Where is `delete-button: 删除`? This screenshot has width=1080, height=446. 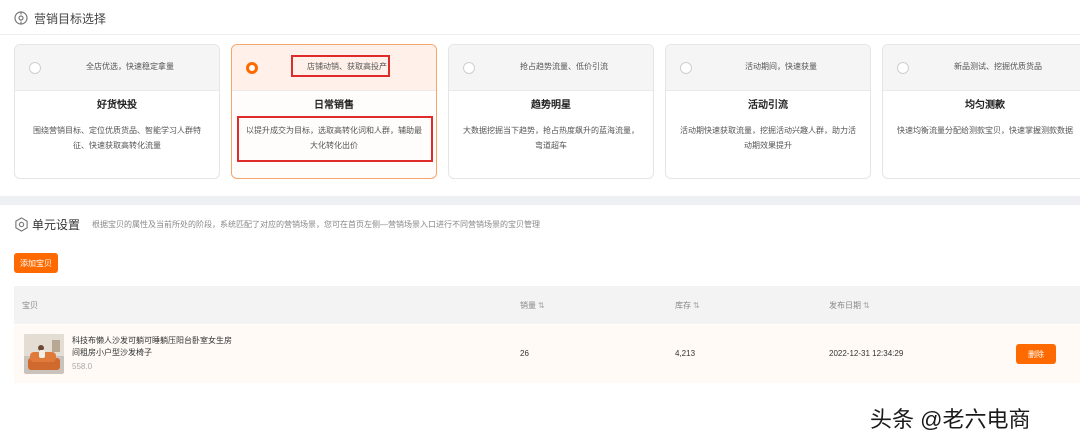 delete-button: 删除 is located at coordinates (1036, 354).